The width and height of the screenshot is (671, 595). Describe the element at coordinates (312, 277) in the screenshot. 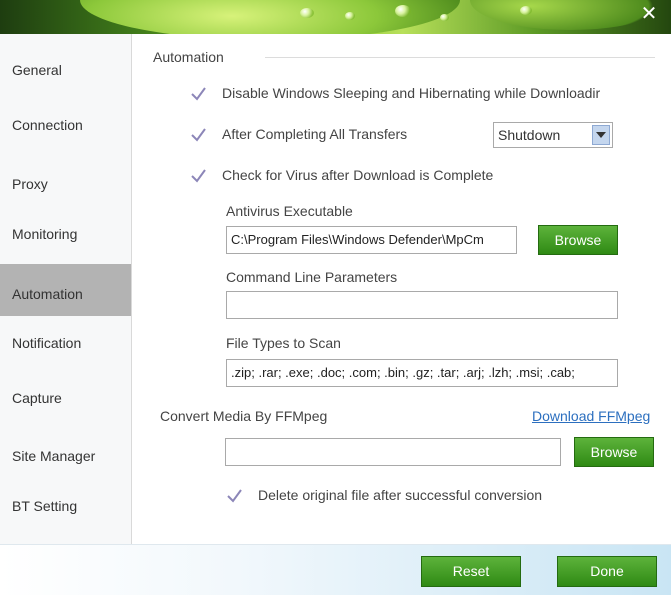

I see `cmd-params-label: Command Line Parameters` at that location.